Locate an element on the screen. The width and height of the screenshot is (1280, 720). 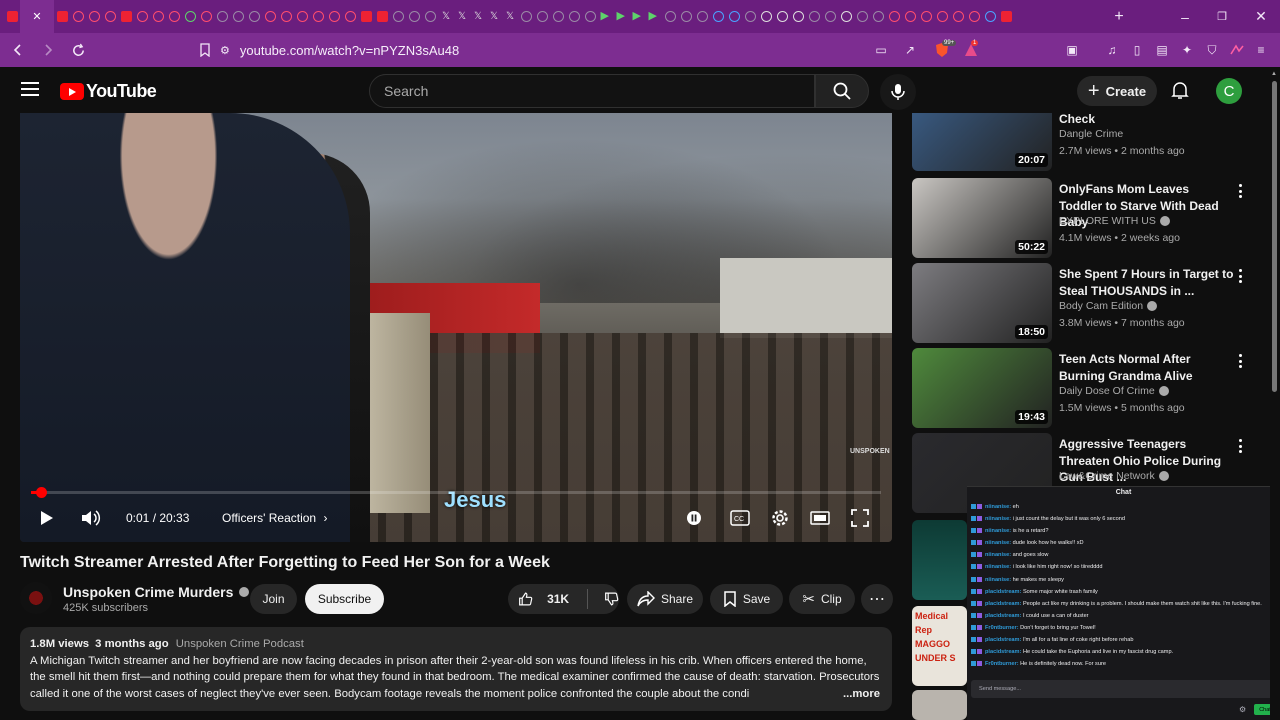
notifications-bell-icon is located at coordinates (1181, 91).